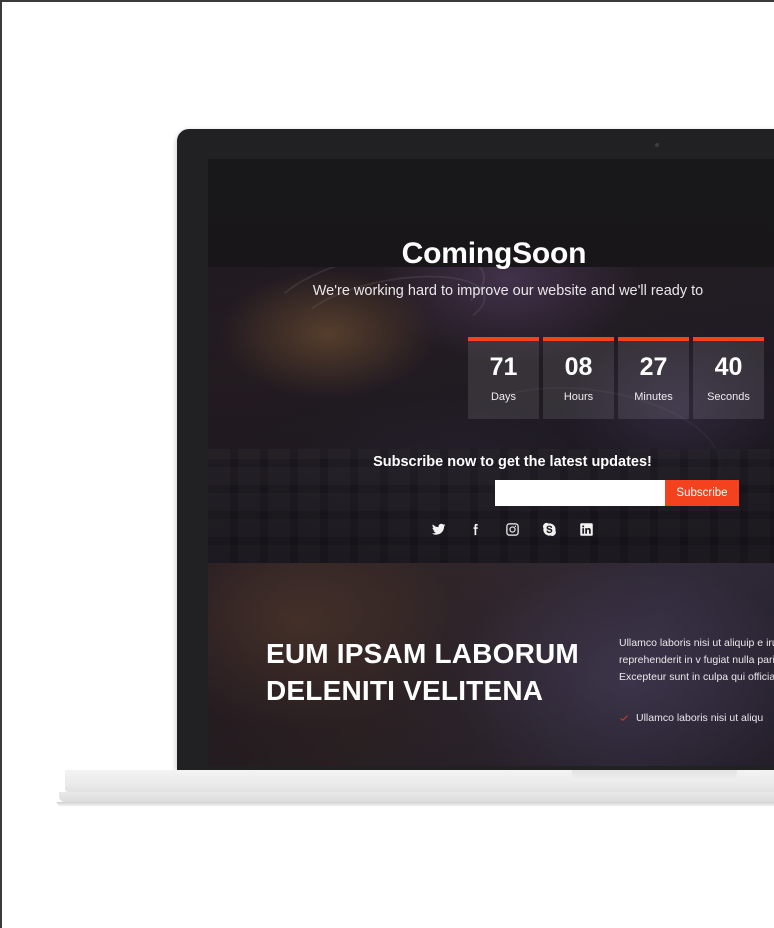 This screenshot has width=774, height=928. I want to click on laptop-base-shadow, so click(415, 804).